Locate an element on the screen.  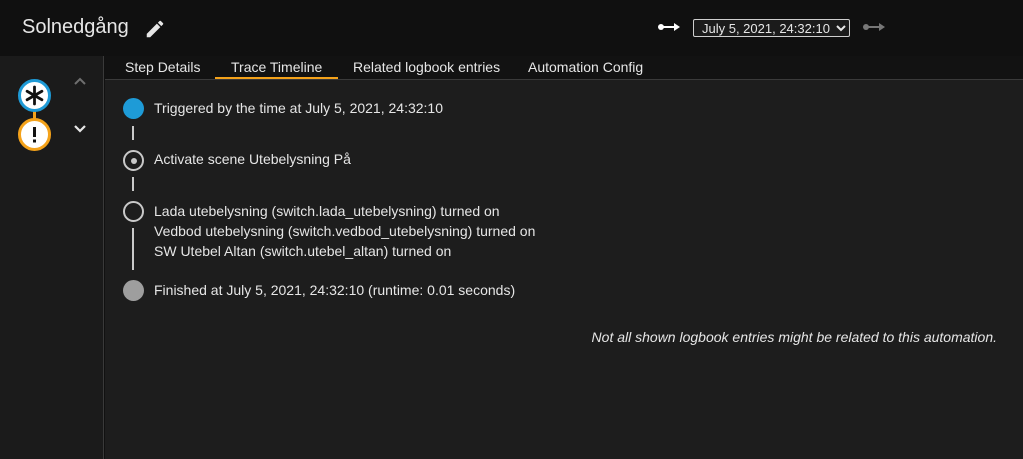
automation-title: Solnedgång is located at coordinates (75, 27).